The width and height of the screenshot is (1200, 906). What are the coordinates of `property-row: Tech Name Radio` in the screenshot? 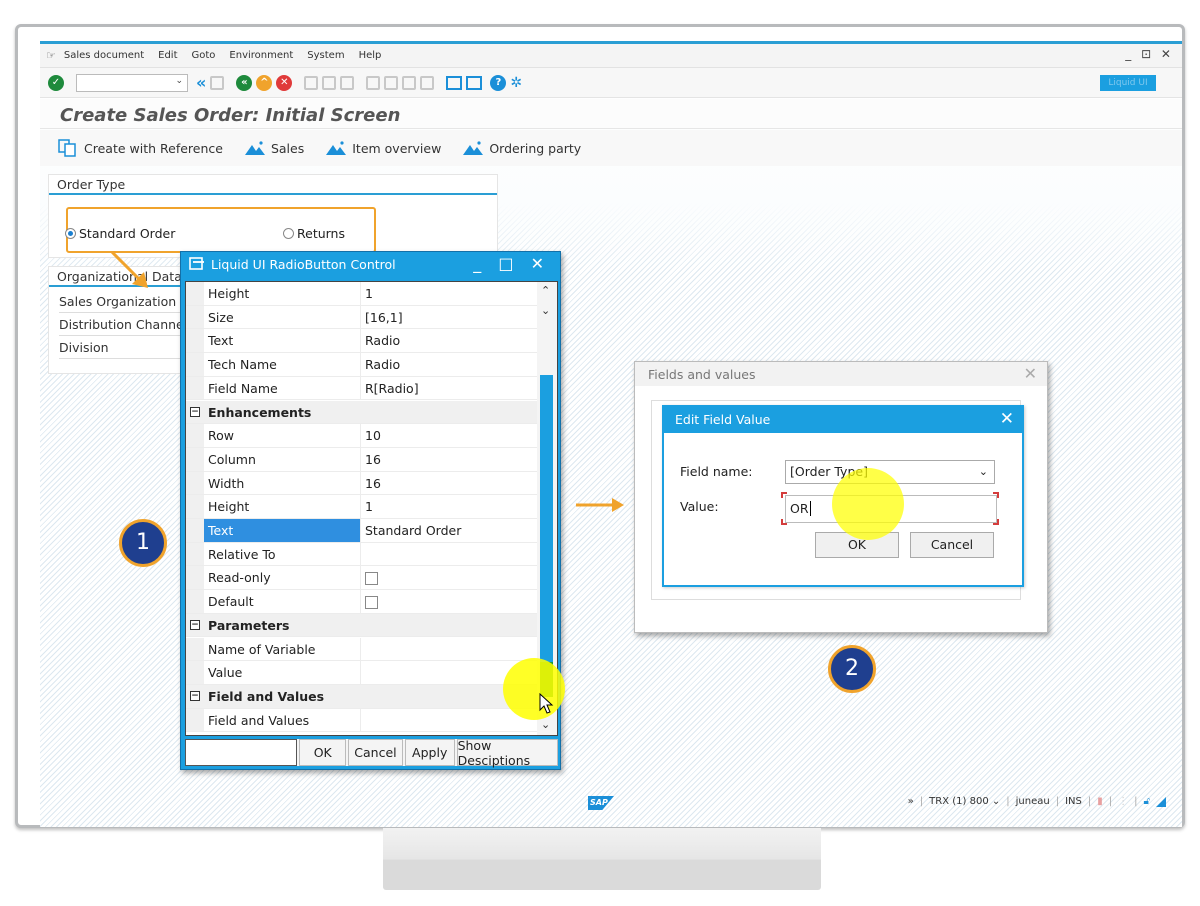 It's located at (362, 365).